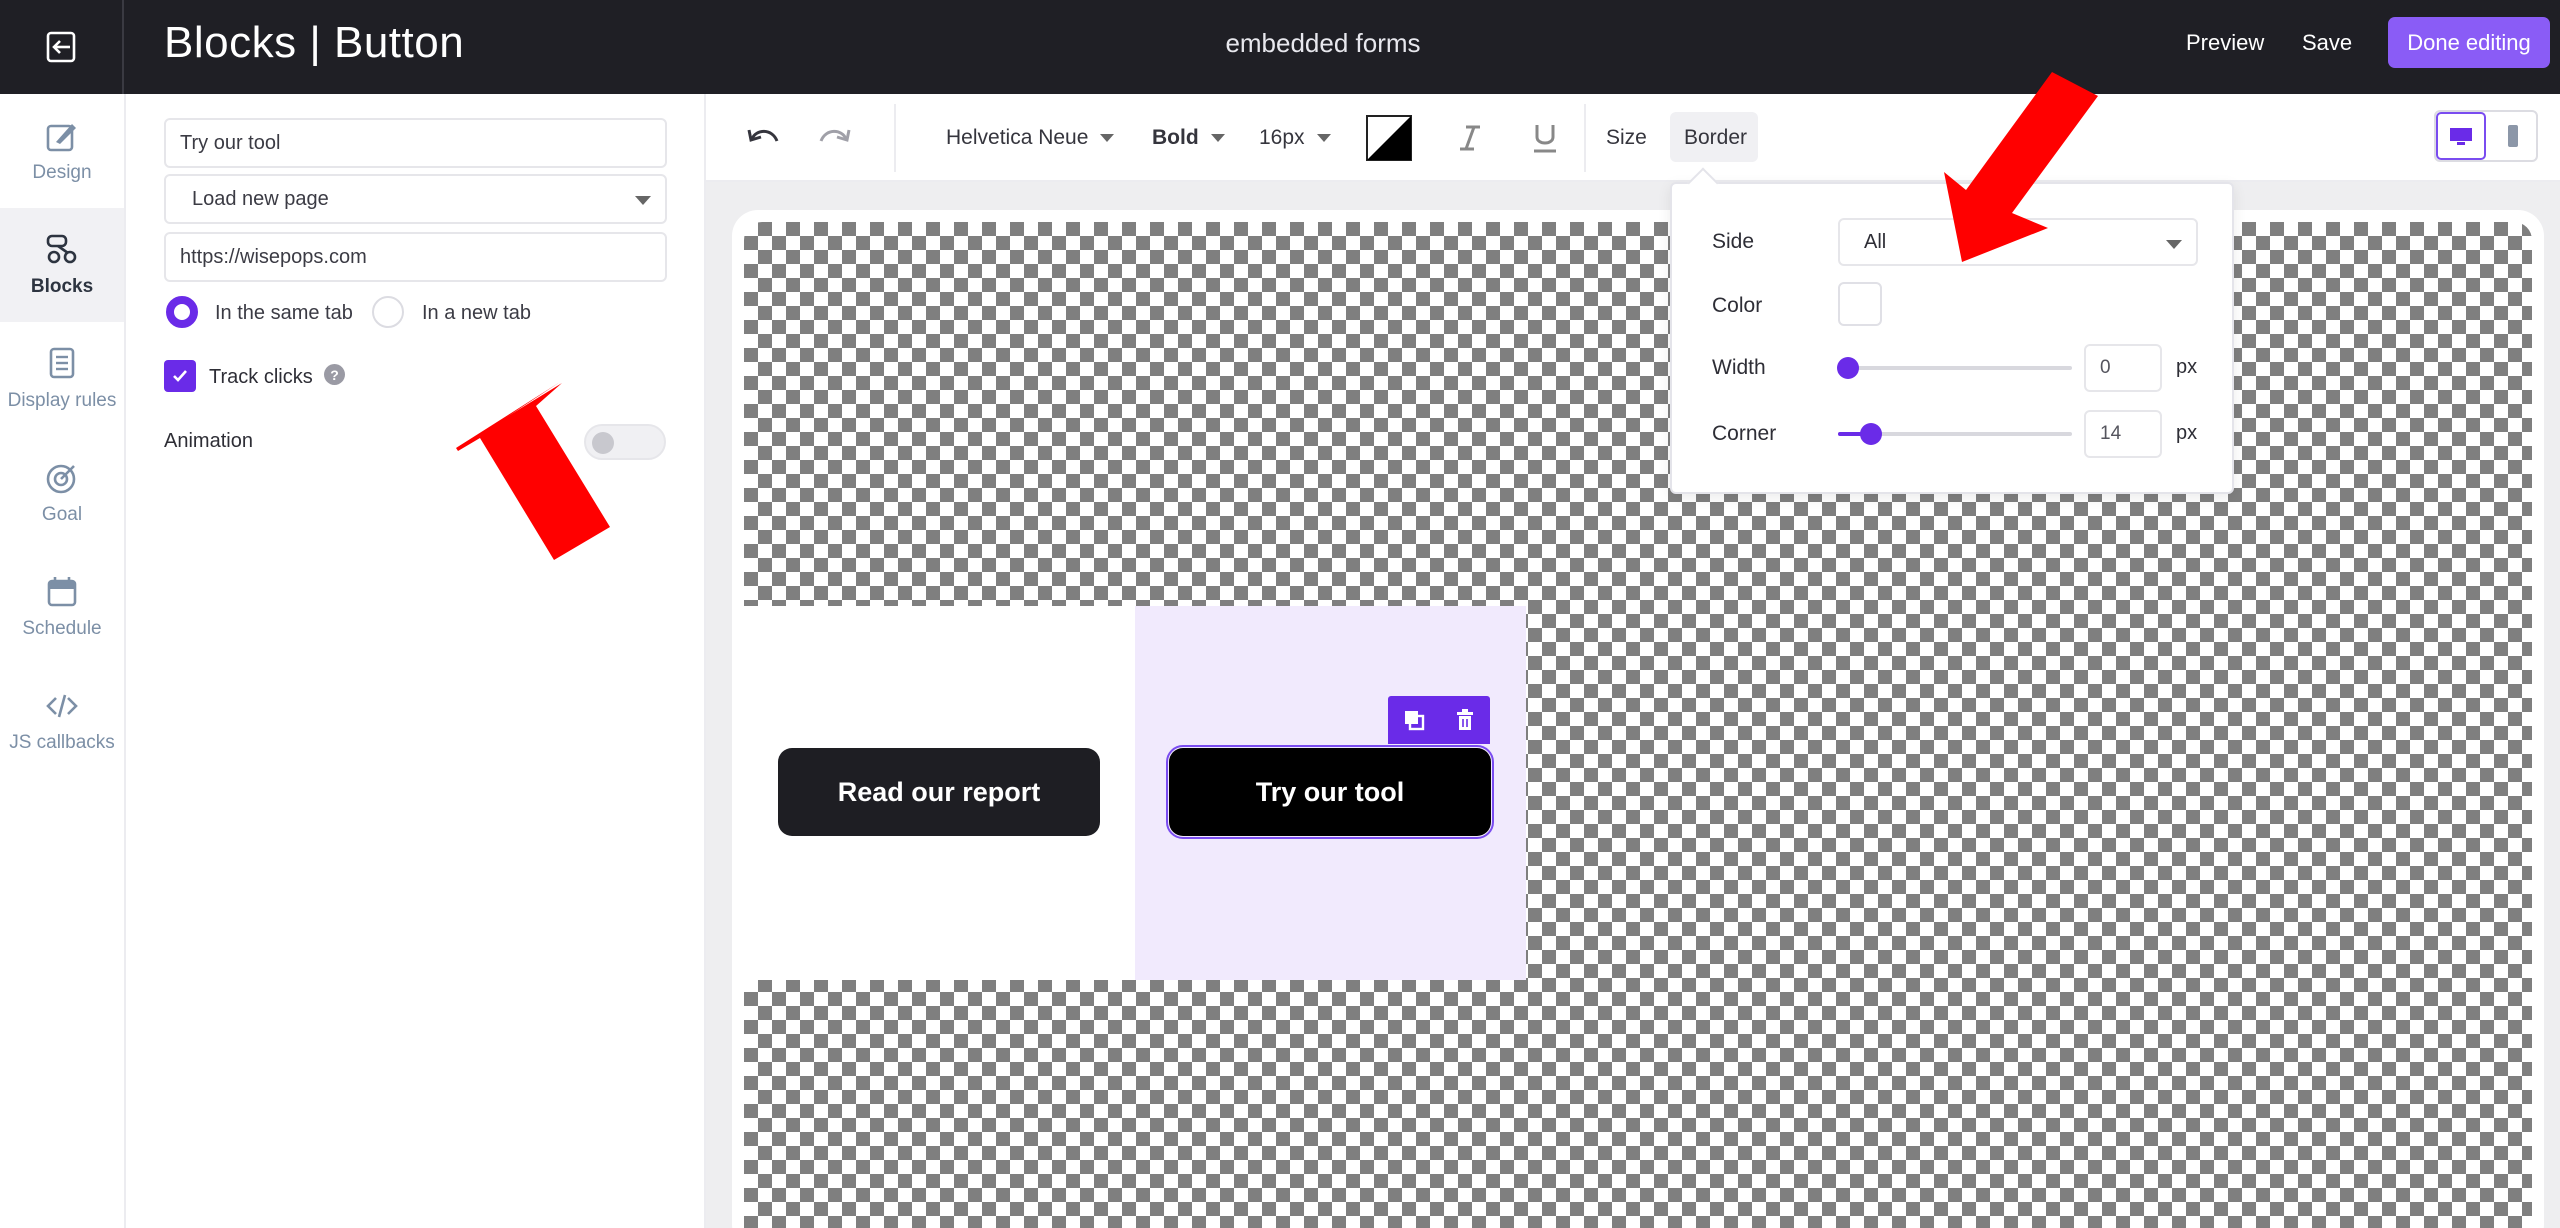 Image resolution: width=2560 pixels, height=1228 pixels. I want to click on width-input: 0, so click(2123, 368).